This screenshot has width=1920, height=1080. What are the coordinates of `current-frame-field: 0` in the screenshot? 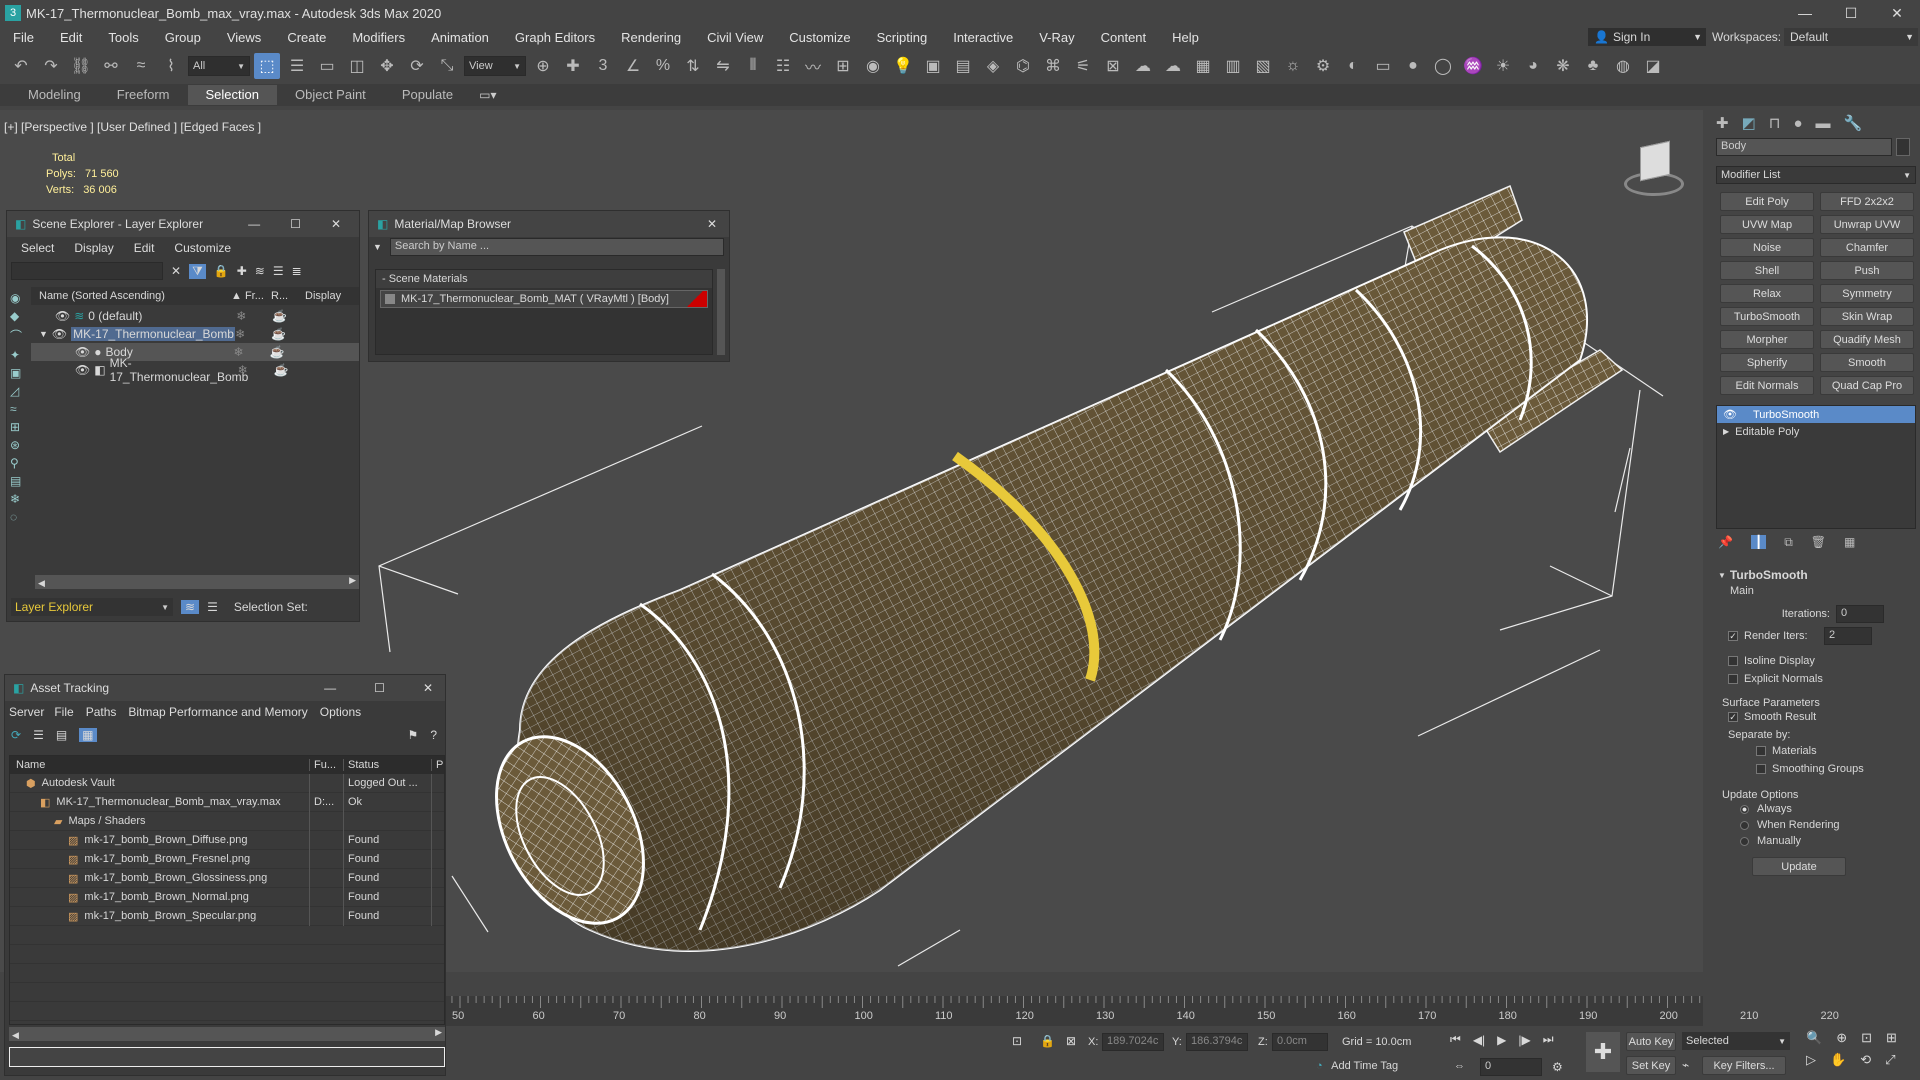 It's located at (1511, 1067).